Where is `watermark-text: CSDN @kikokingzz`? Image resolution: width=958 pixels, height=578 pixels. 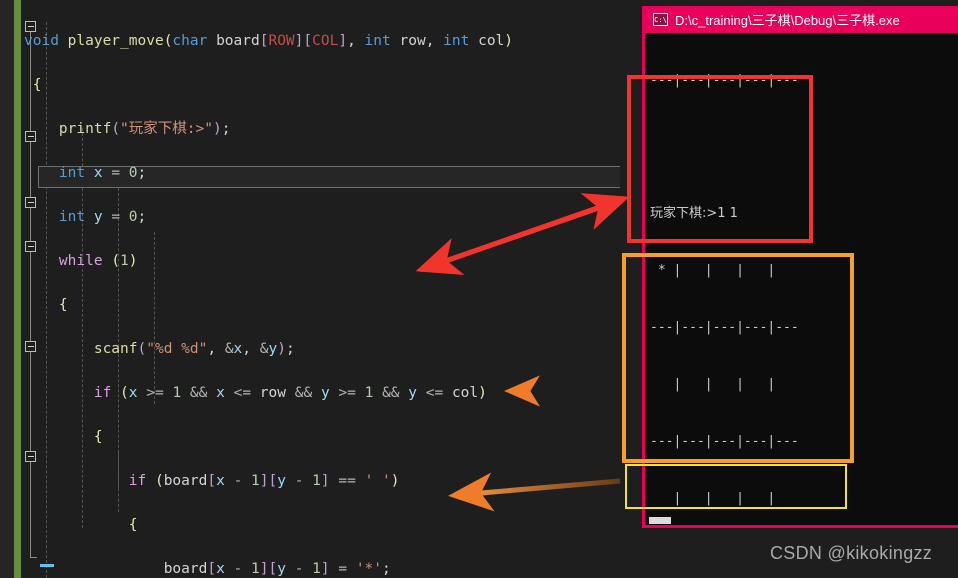
watermark-text: CSDN @kikokingzz is located at coordinates (851, 553).